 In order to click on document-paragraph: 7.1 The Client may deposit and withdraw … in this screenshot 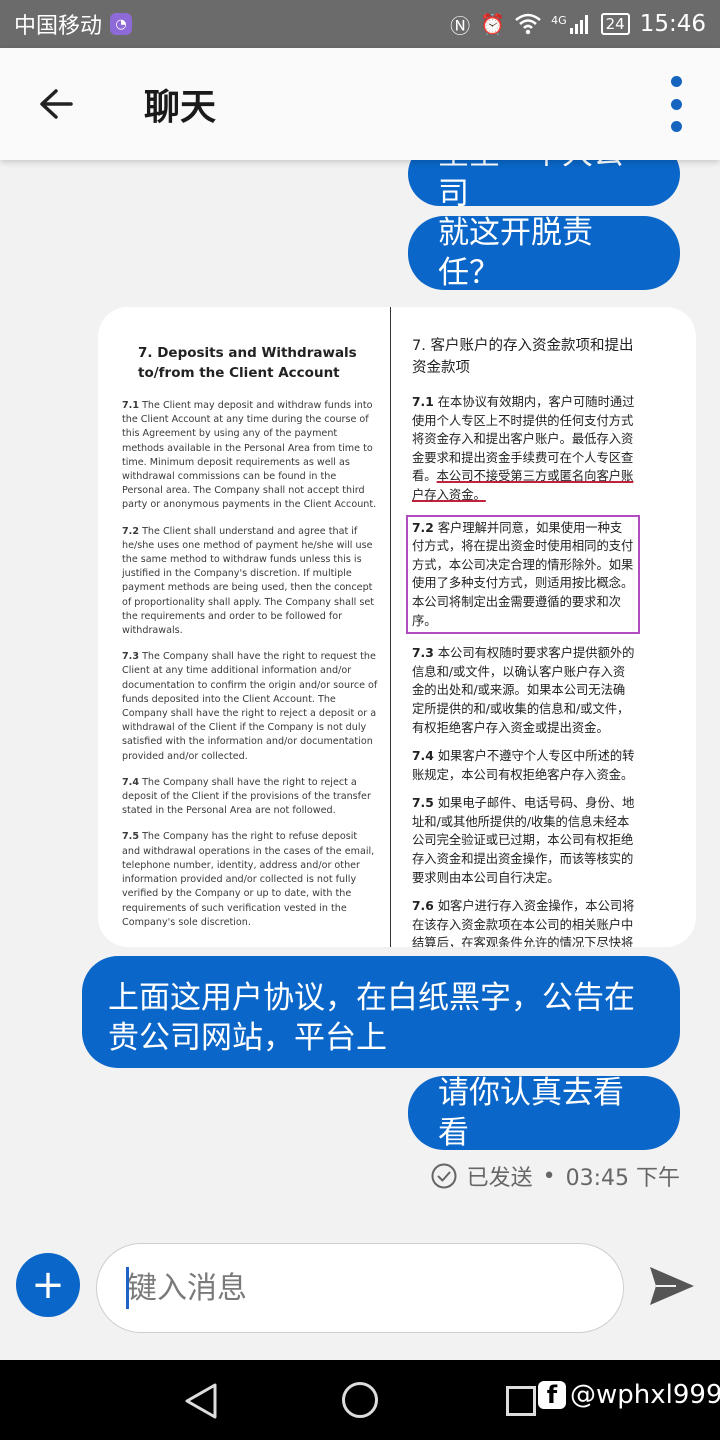, I will do `click(249, 455)`.